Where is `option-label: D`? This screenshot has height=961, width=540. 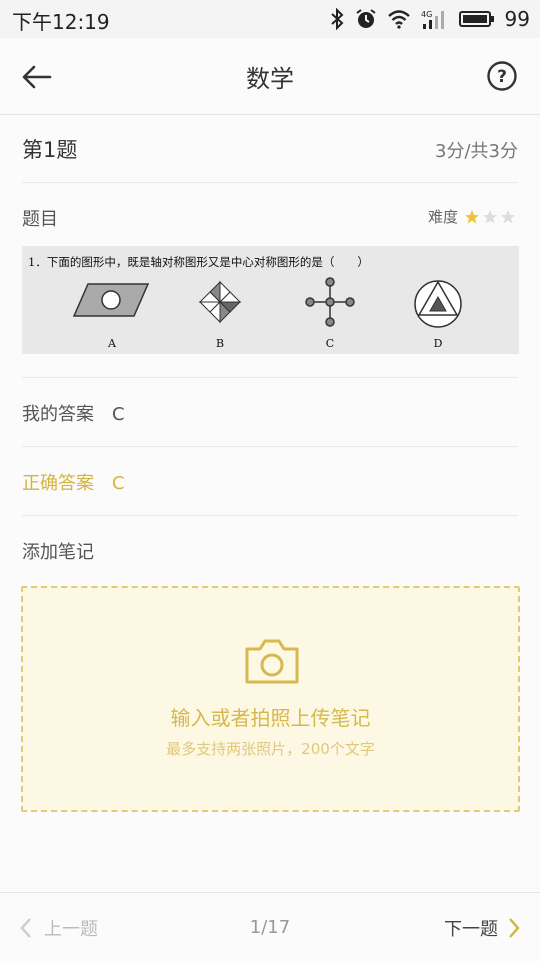
option-label: D is located at coordinates (438, 343).